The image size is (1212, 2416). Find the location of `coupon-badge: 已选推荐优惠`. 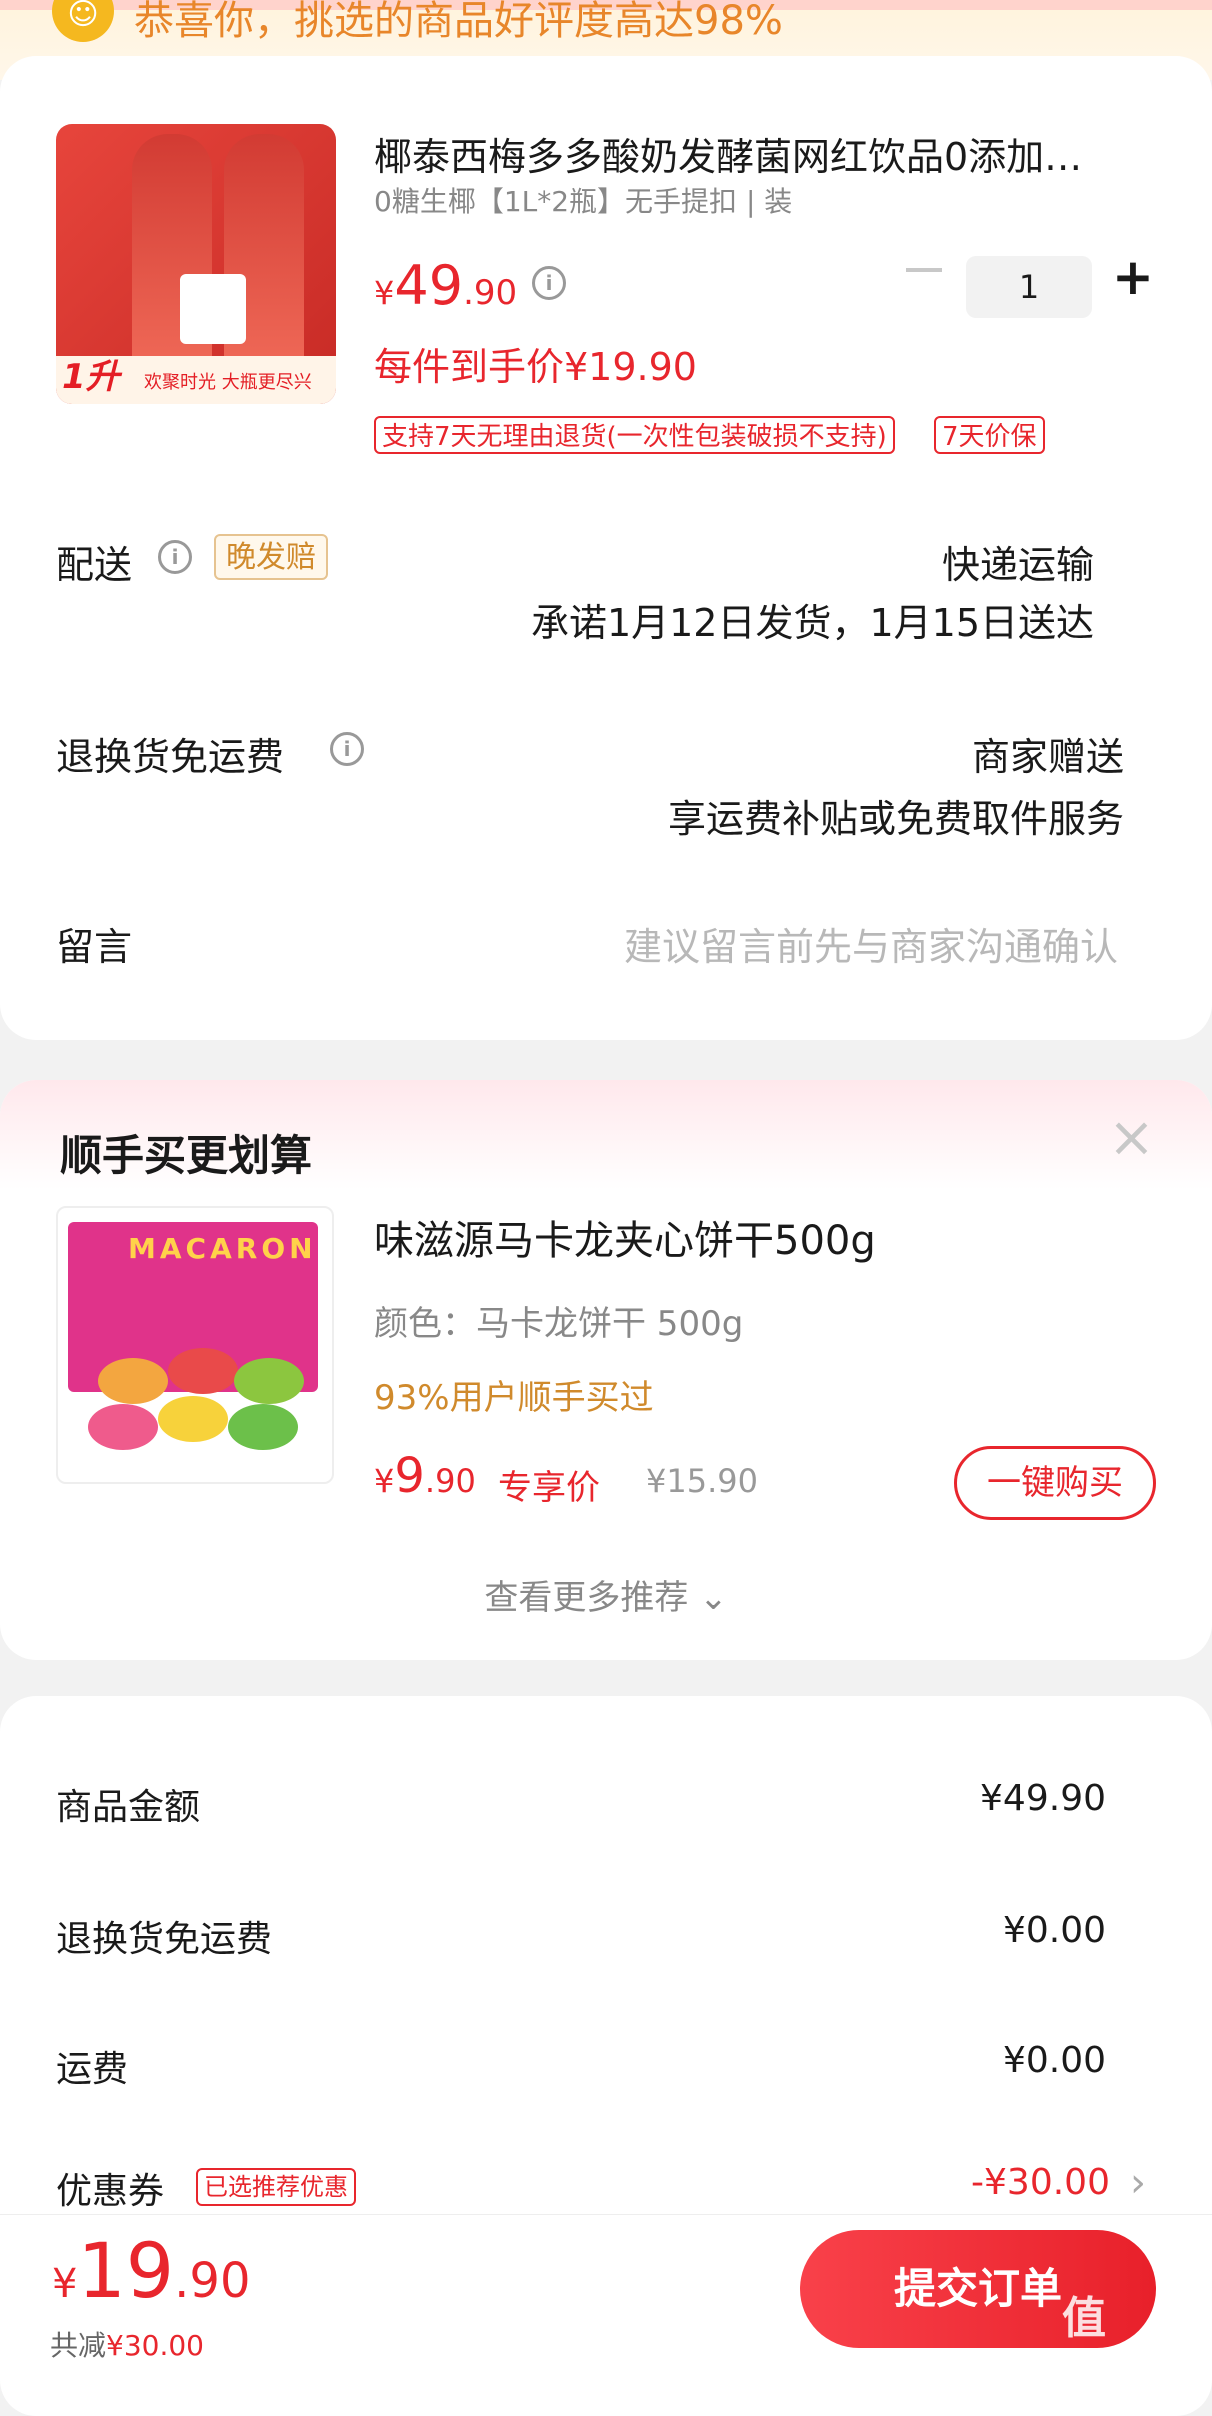

coupon-badge: 已选推荐优惠 is located at coordinates (276, 2187).